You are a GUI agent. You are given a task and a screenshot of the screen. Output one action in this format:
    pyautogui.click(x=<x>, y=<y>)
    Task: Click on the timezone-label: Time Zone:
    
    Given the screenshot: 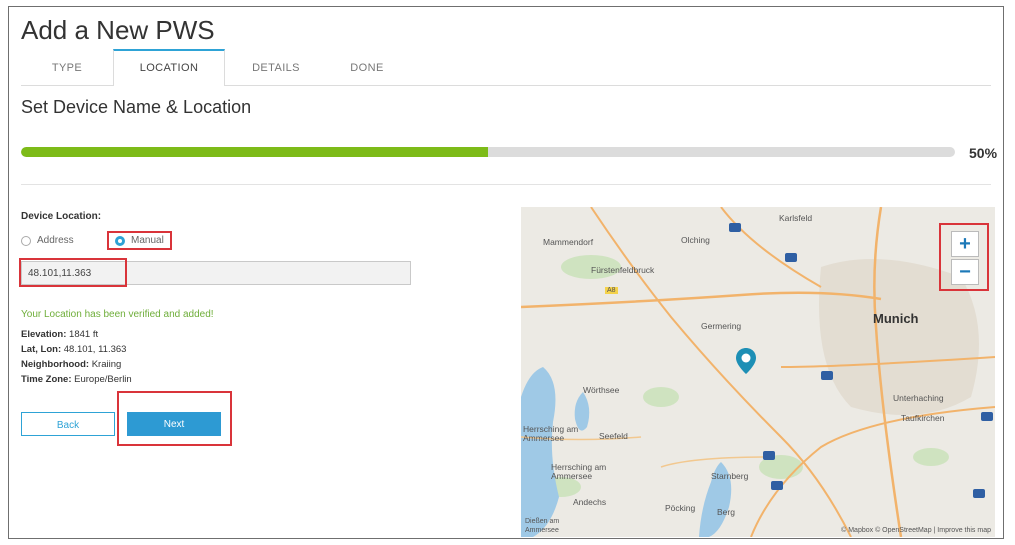 What is the action you would take?
    pyautogui.click(x=46, y=379)
    